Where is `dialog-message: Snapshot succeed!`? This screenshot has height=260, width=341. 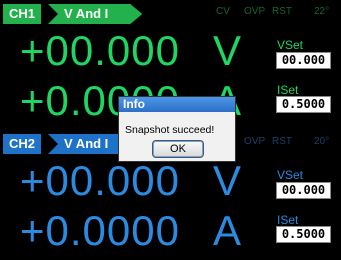
dialog-message: Snapshot succeed! is located at coordinates (170, 130).